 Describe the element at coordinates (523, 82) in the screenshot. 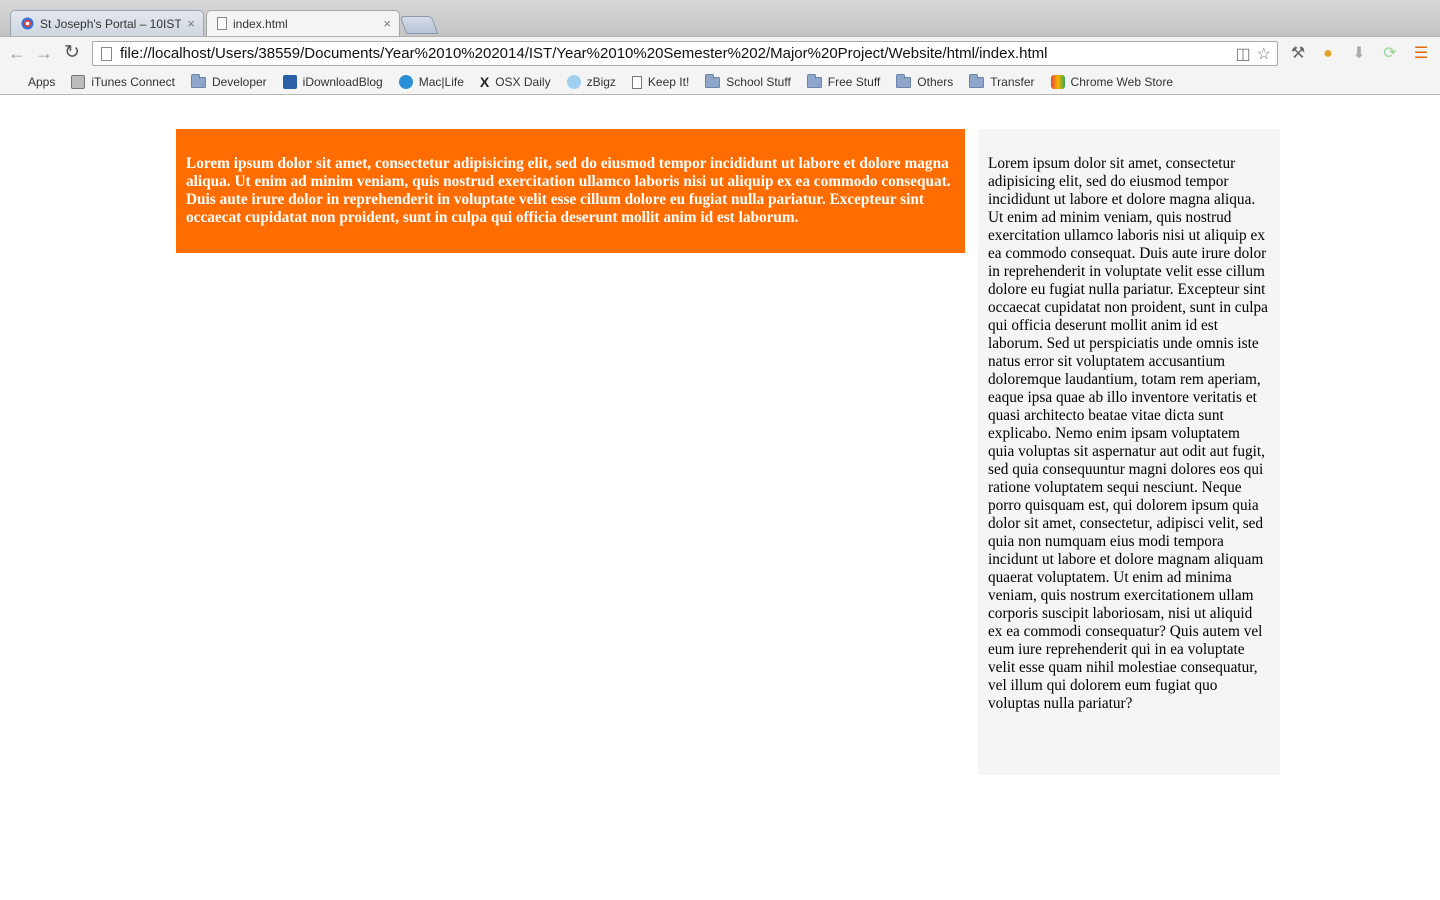

I see `bookmark-label: OSX Daily` at that location.